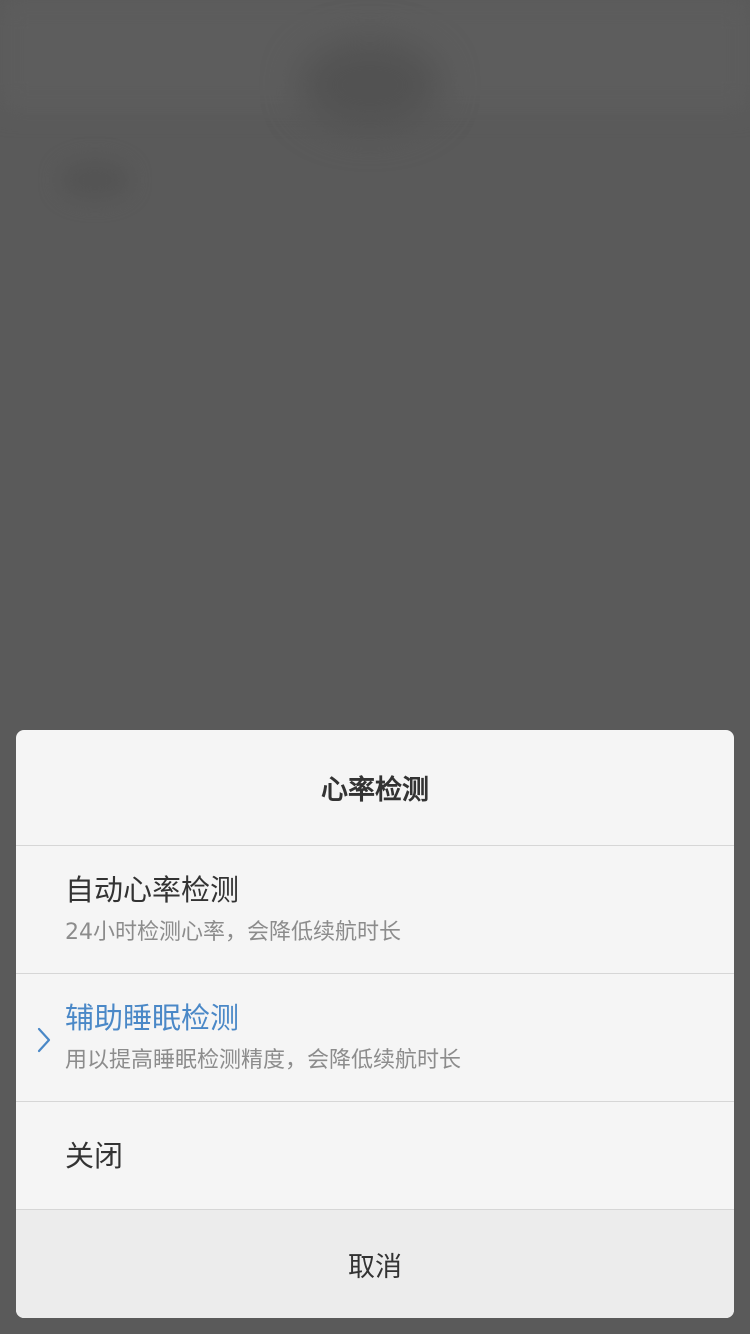 Image resolution: width=750 pixels, height=1334 pixels. Describe the element at coordinates (44, 1040) in the screenshot. I see `chevron-right-icon` at that location.